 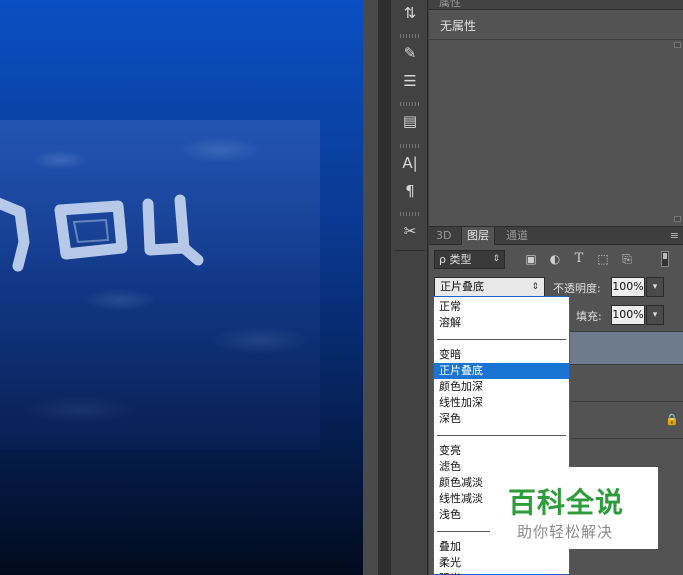 I want to click on blend-option-linear-burn: 线性加深, so click(x=501, y=403).